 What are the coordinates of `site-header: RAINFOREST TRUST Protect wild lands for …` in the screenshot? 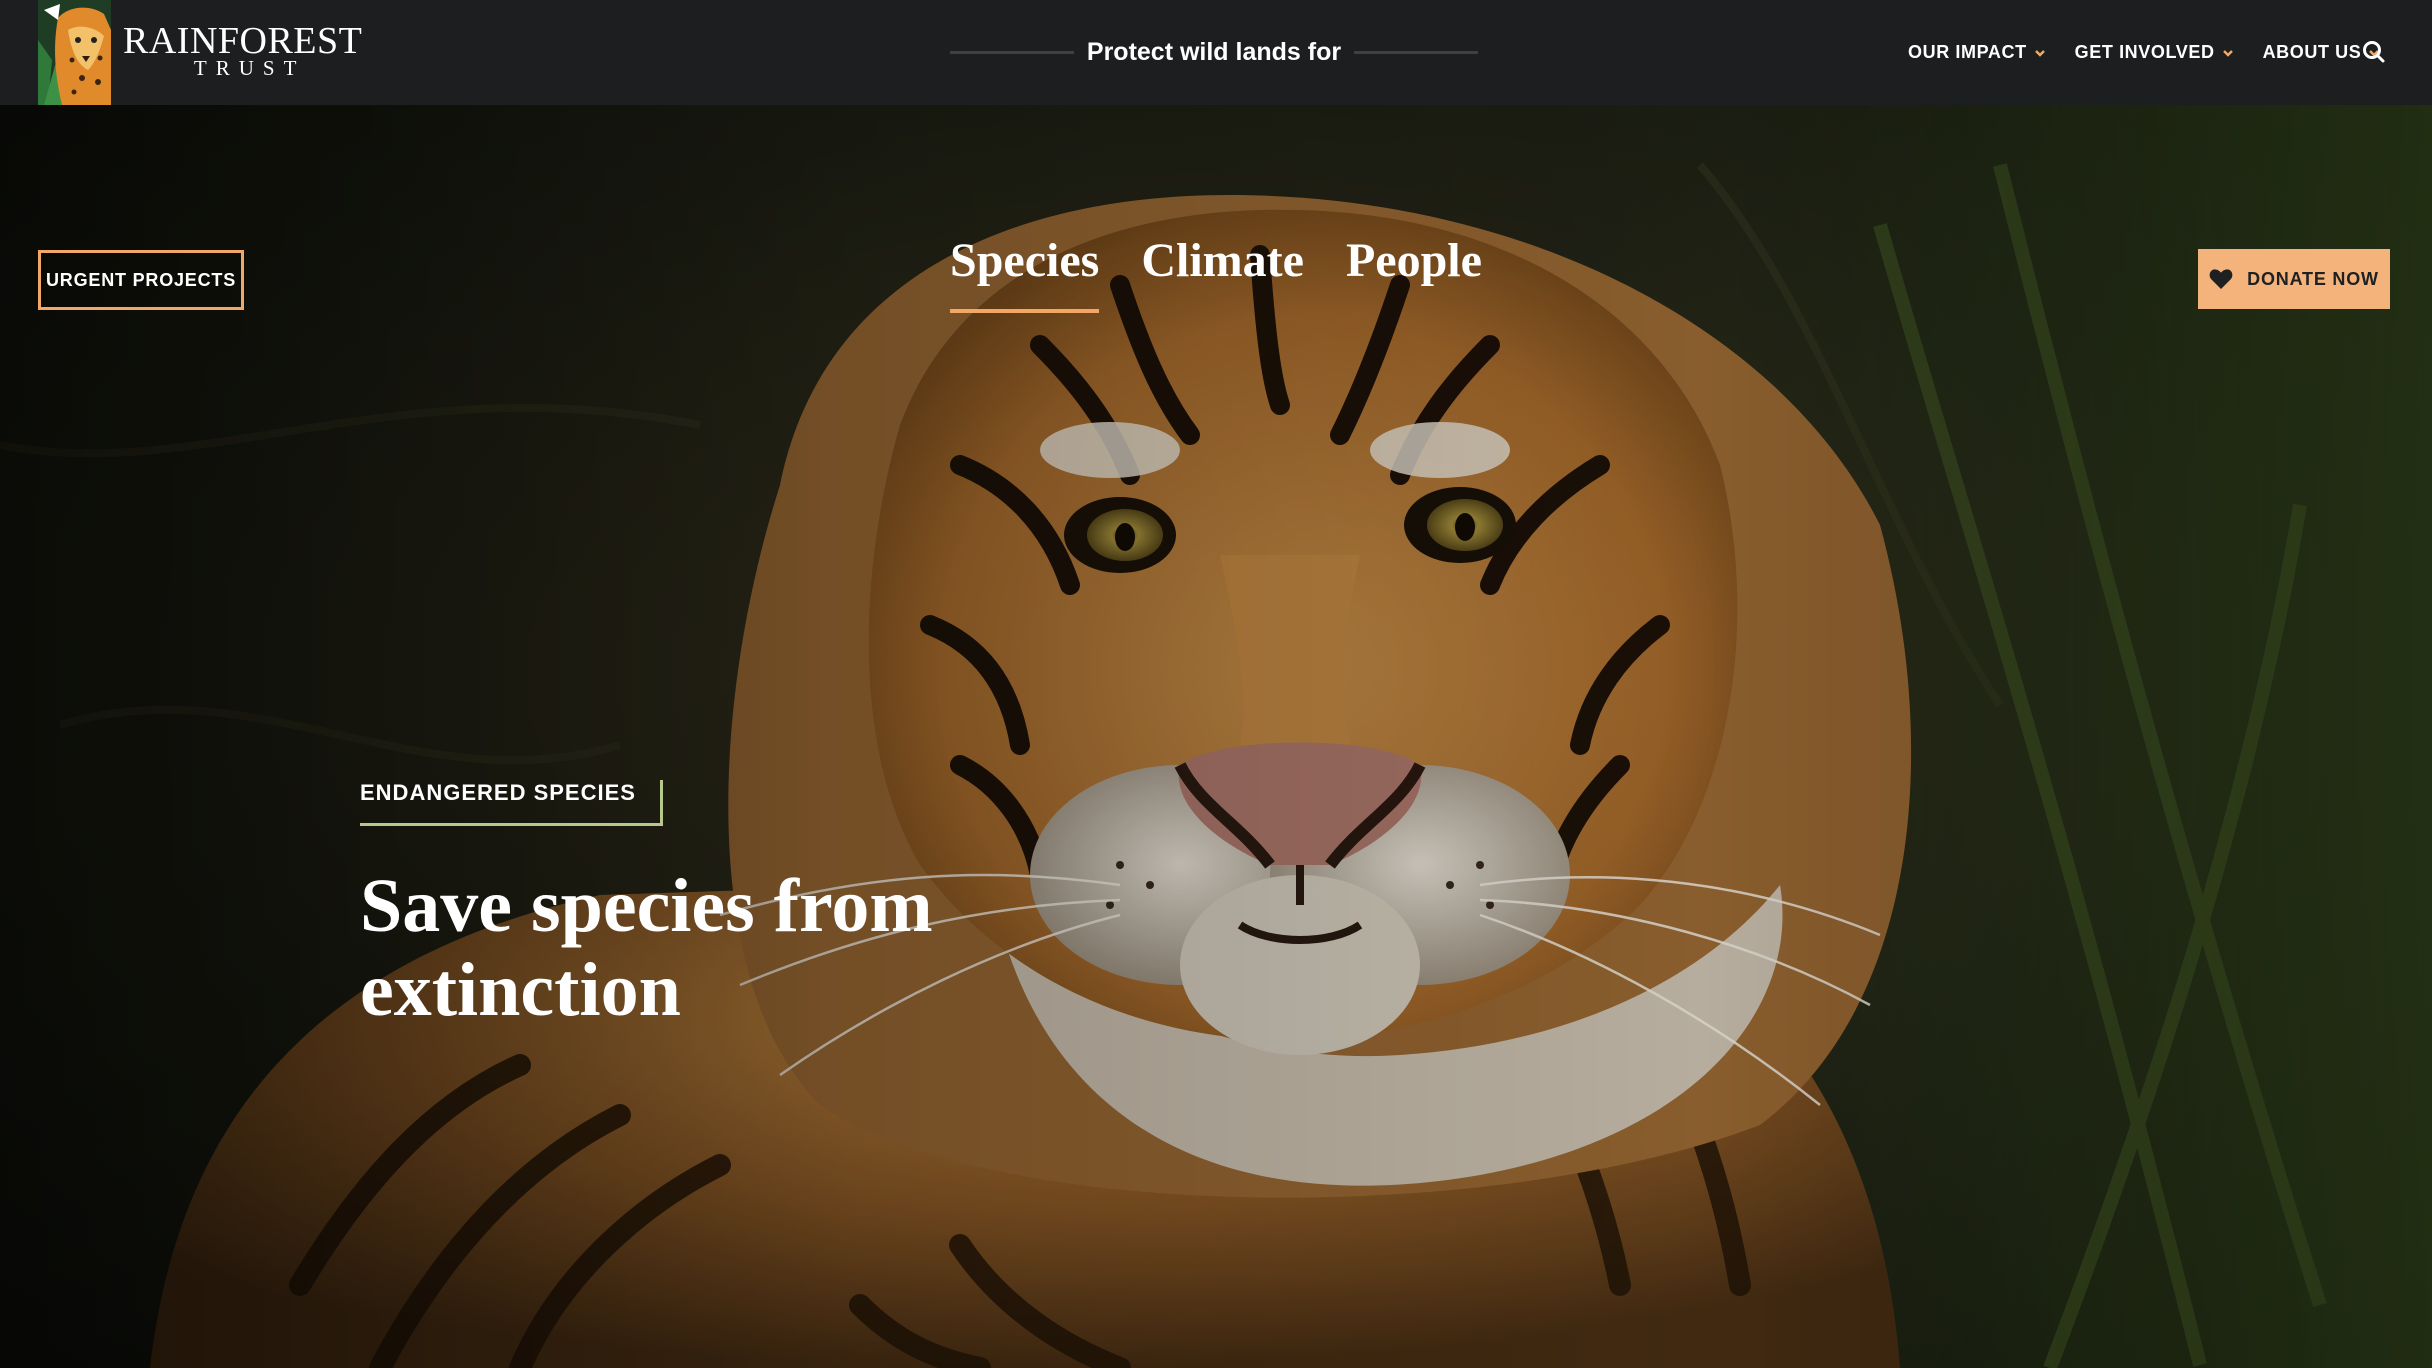 It's located at (1216, 52).